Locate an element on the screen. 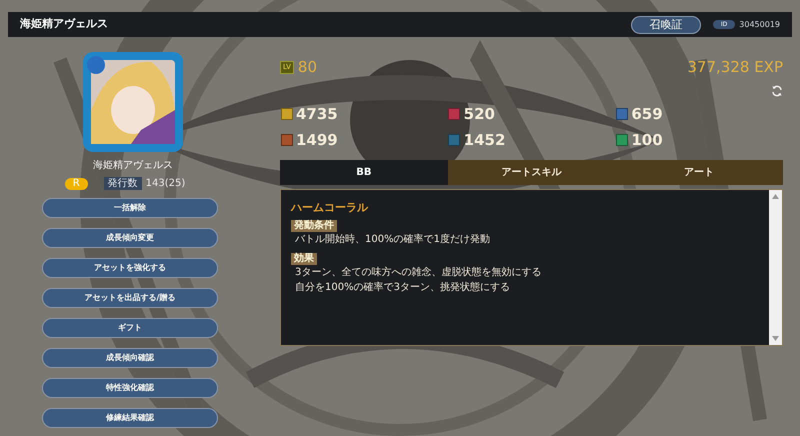  action-button: アセットを出品する/贈る is located at coordinates (130, 298).